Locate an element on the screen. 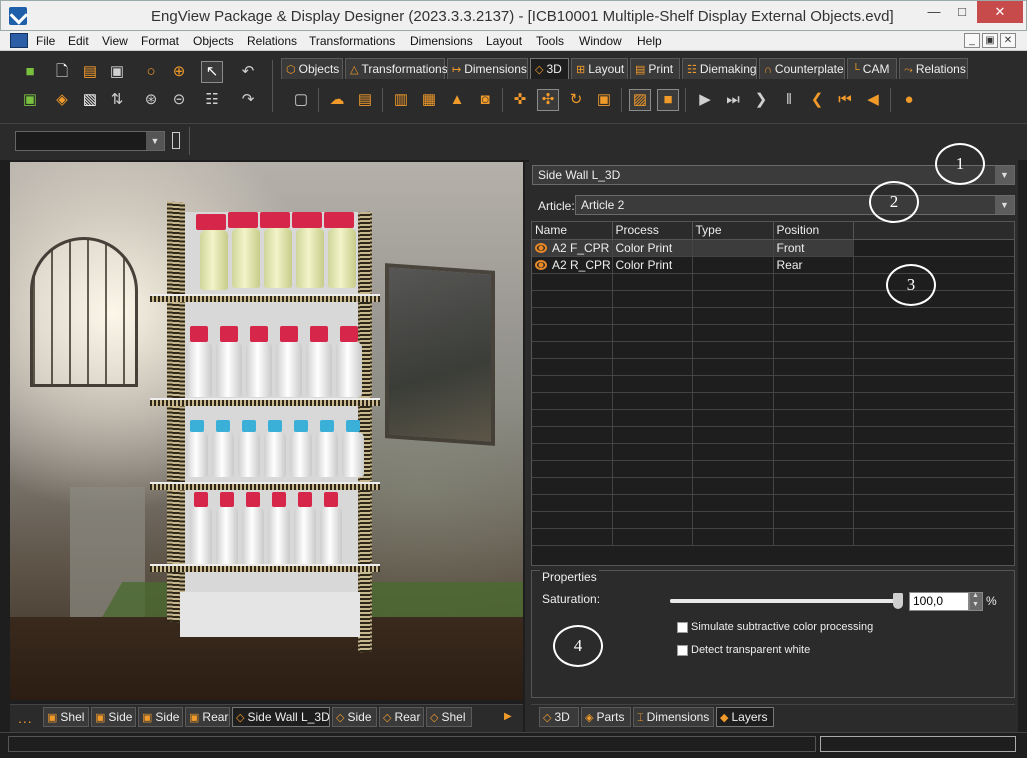 This screenshot has width=1027, height=758. grid-cell-position: Front is located at coordinates (813, 248).